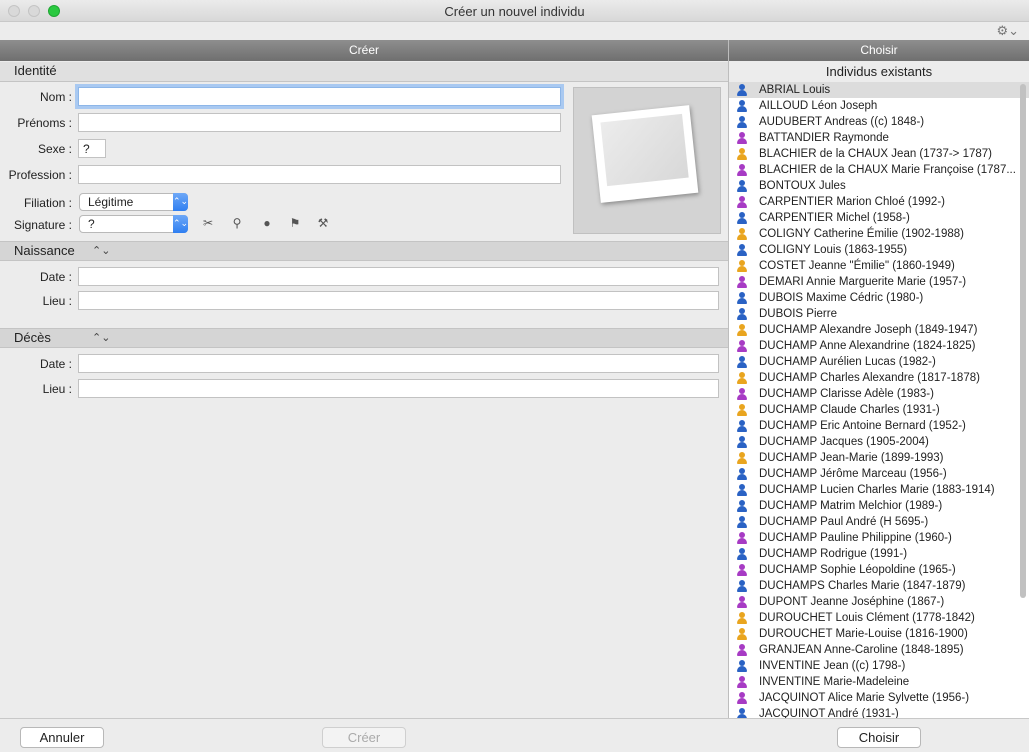  I want to click on list-item: COLIGNY Catherine Émilie (1902-1988), so click(879, 234).